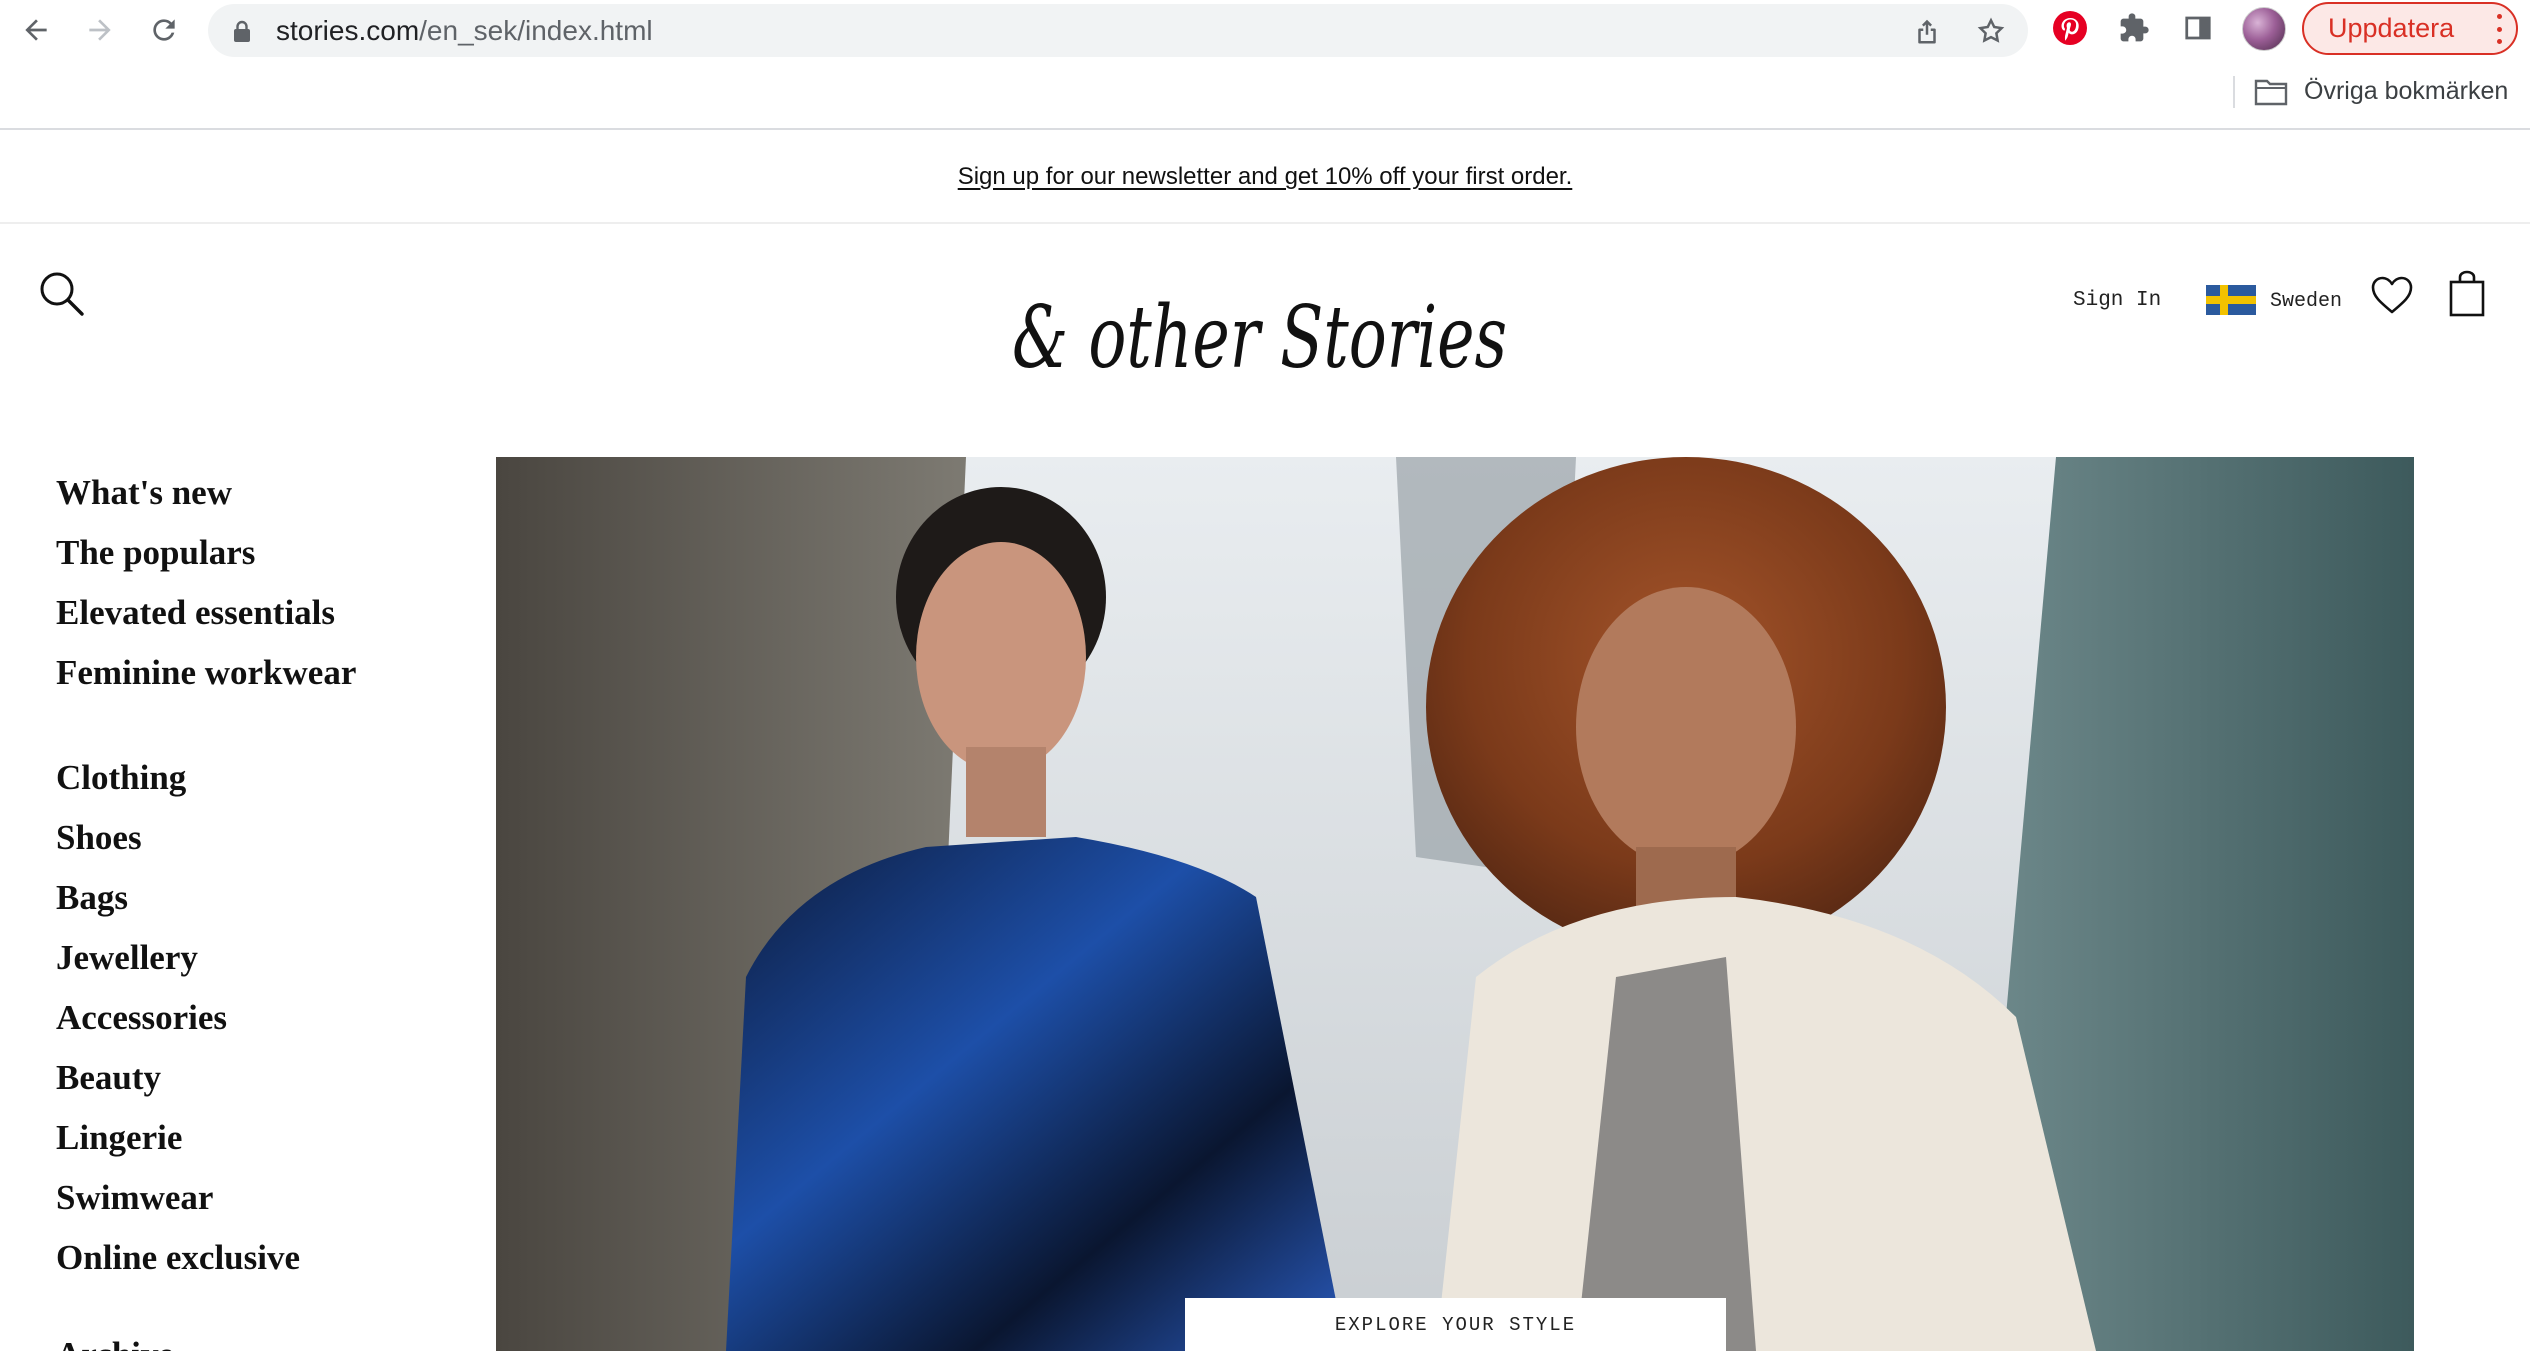  Describe the element at coordinates (206, 898) in the screenshot. I see `nav-item-bags: Bags` at that location.